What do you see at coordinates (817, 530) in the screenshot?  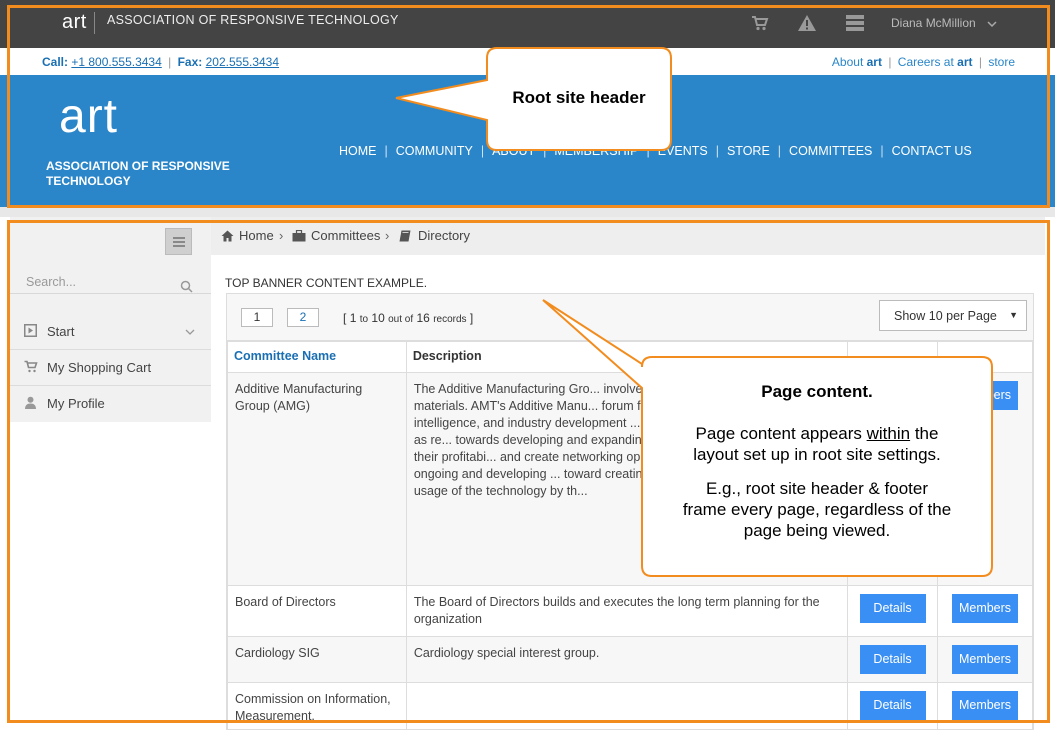 I see `content-callout-line5: page being viewed.` at bounding box center [817, 530].